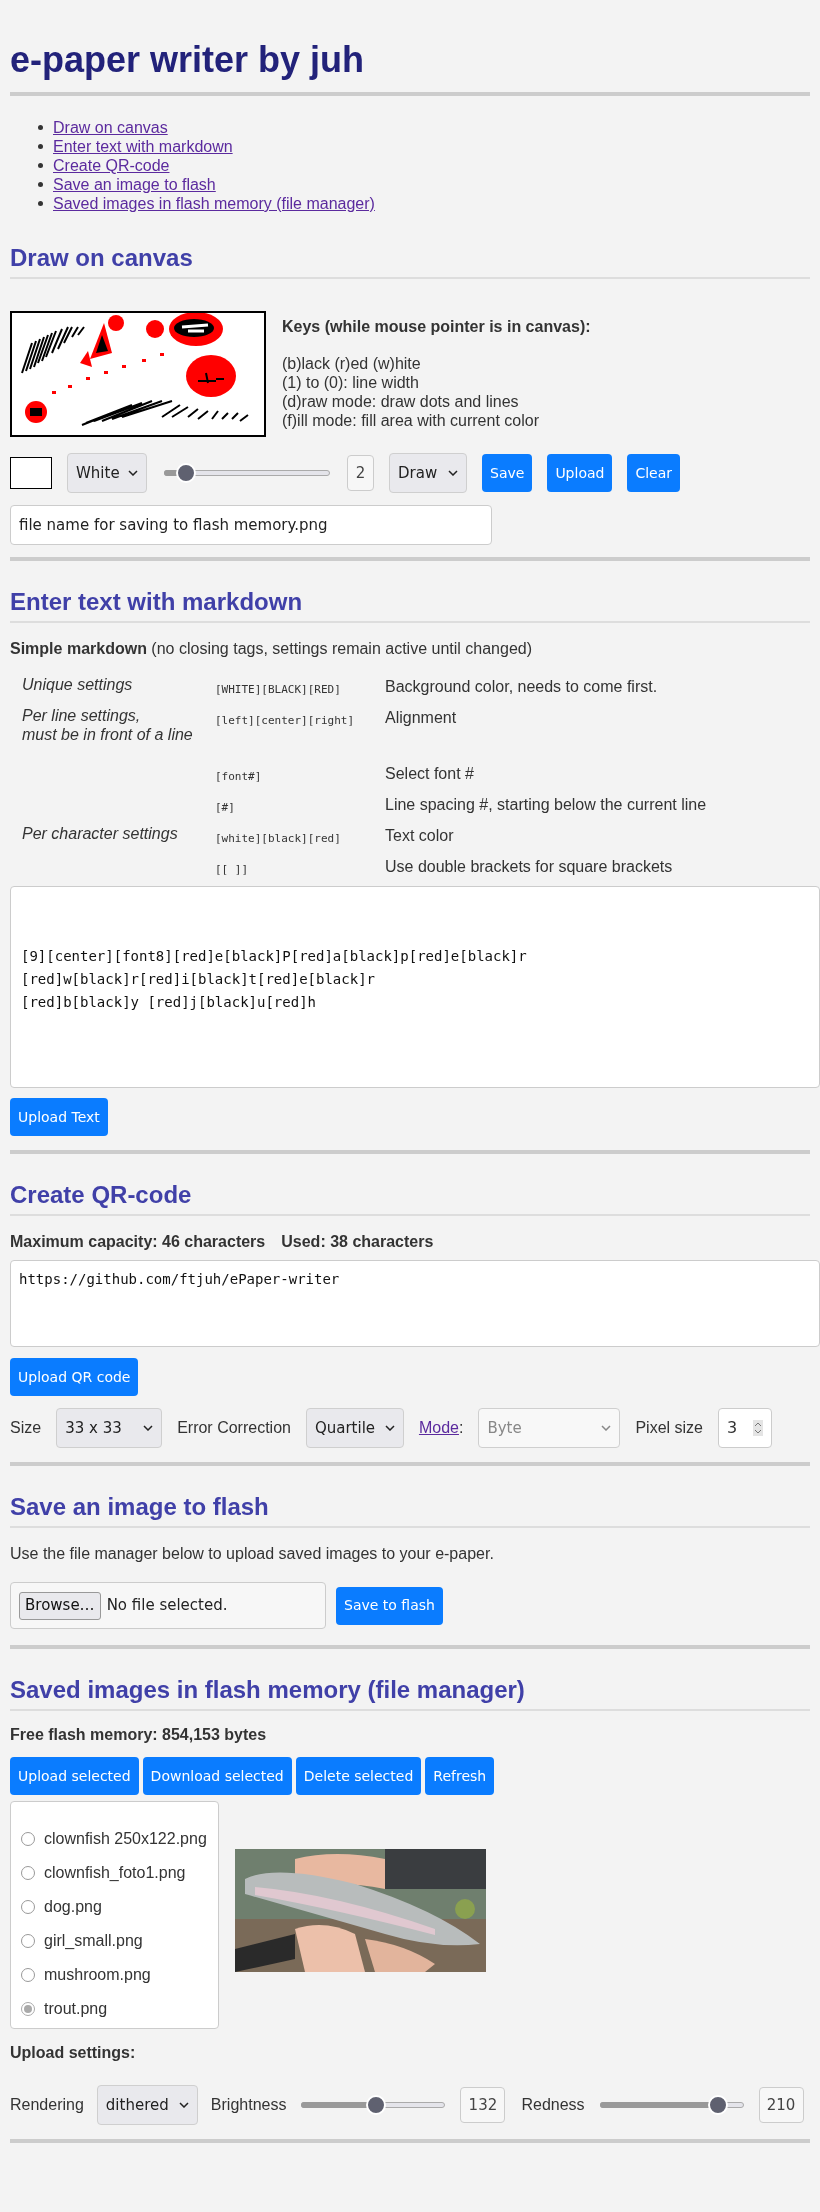 This screenshot has height=2212, width=820. What do you see at coordinates (143, 146) in the screenshot?
I see `toc-link: Enter text with markdown` at bounding box center [143, 146].